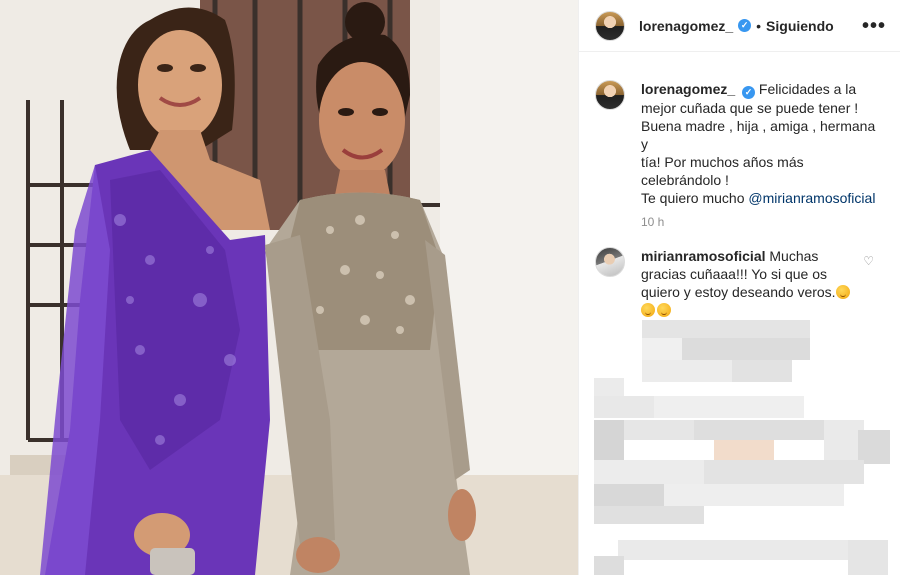 The height and width of the screenshot is (575, 900). I want to click on author-username: lorenagomez_, so click(686, 26).